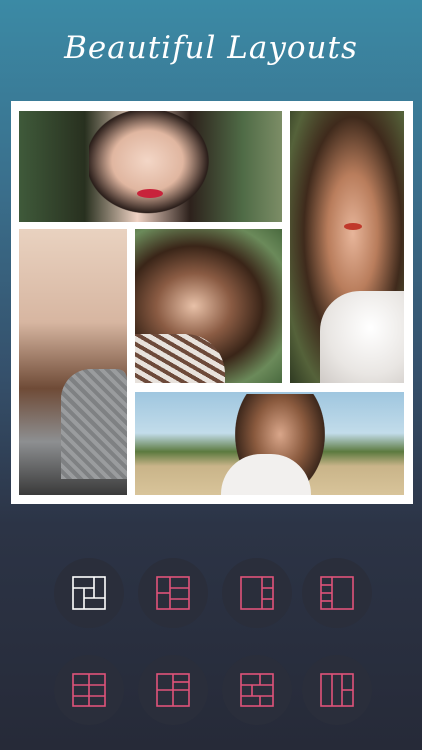  What do you see at coordinates (94, 424) in the screenshot?
I see `portrait-sweater-sleeve` at bounding box center [94, 424].